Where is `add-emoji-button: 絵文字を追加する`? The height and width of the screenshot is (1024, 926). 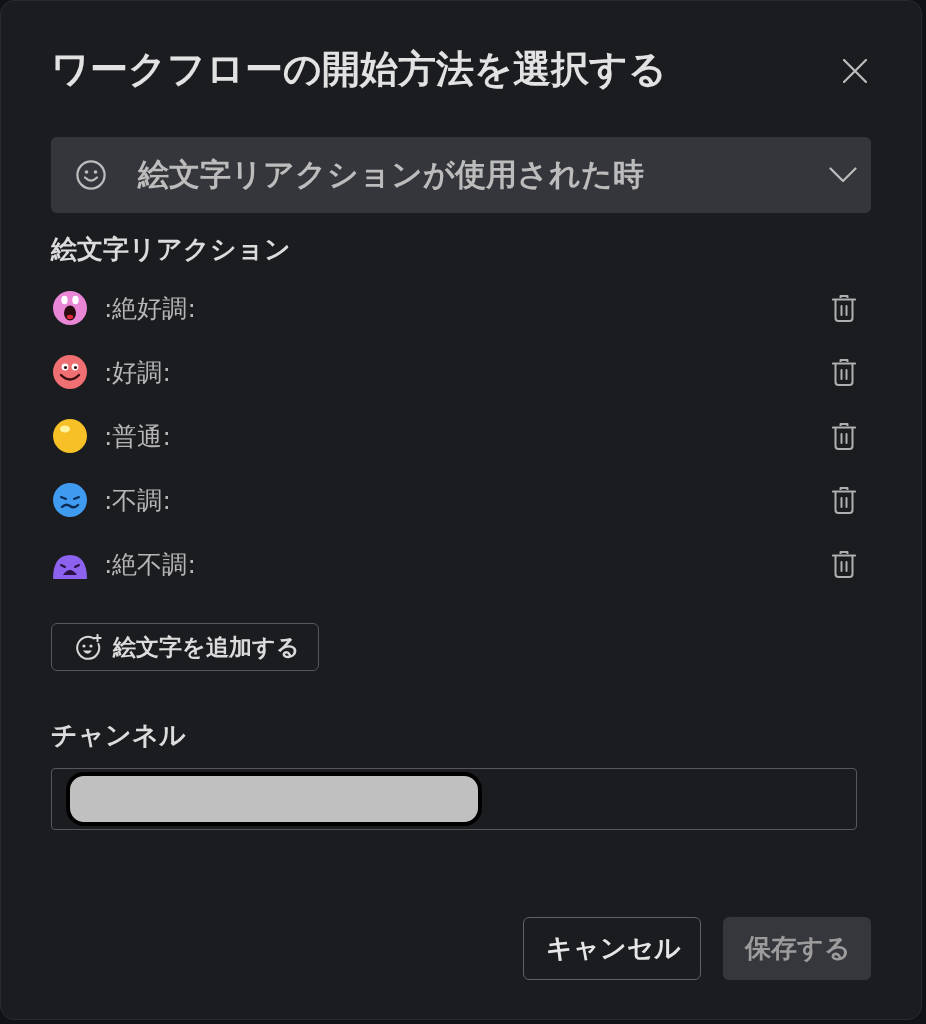
add-emoji-button: 絵文字を追加する is located at coordinates (185, 647).